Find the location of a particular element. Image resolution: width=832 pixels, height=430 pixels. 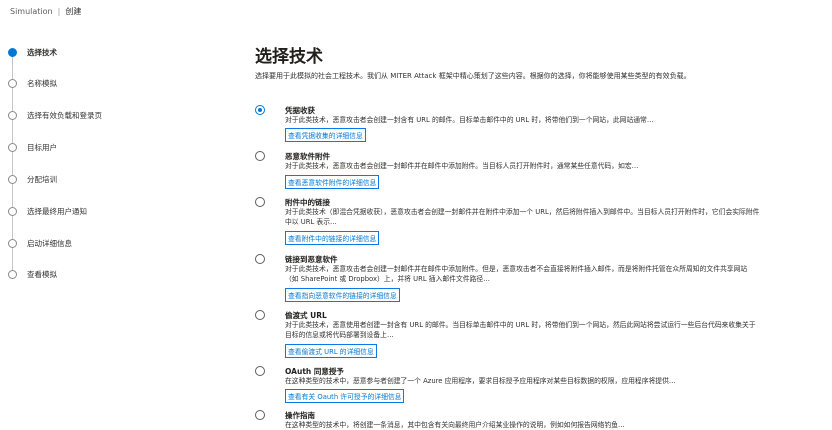

page-title: 选择技术 is located at coordinates (289, 57).